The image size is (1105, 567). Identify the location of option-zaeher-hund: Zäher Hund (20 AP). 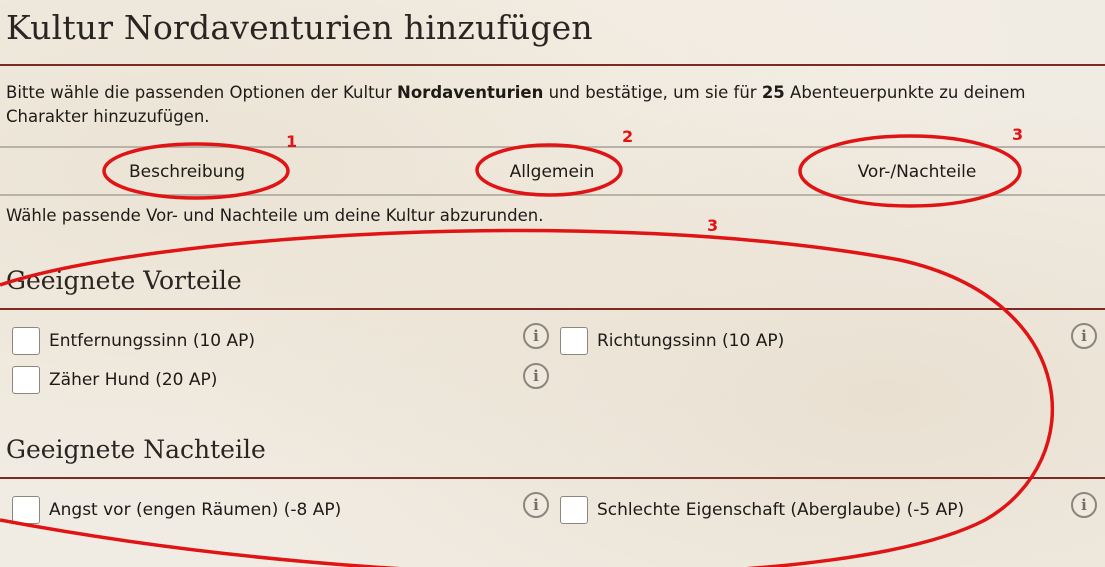
(114, 380).